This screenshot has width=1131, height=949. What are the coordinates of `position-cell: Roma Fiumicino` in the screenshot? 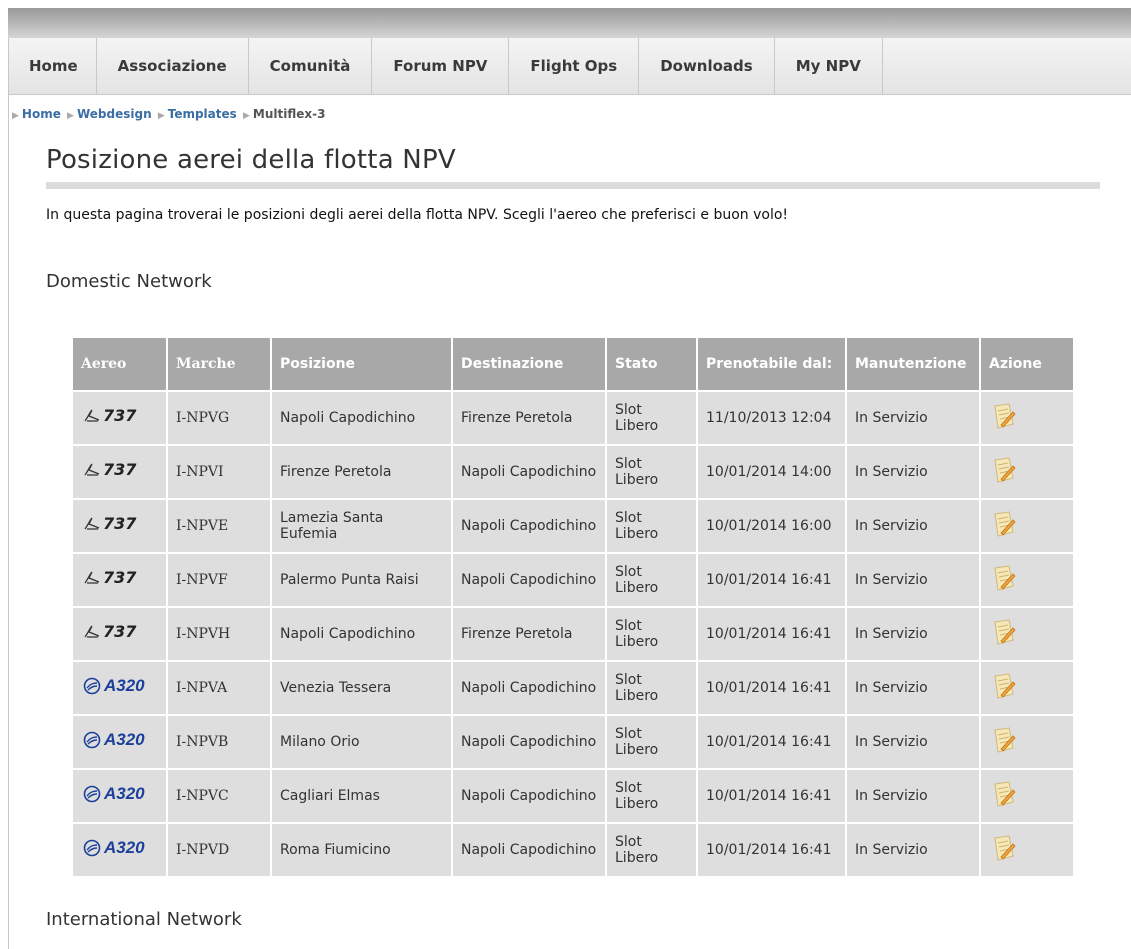 It's located at (361, 850).